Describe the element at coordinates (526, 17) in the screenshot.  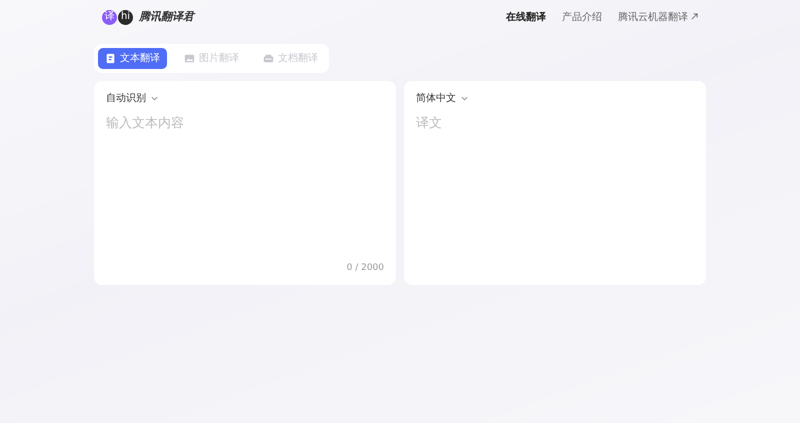
I see `nav-link: 在线翻译` at that location.